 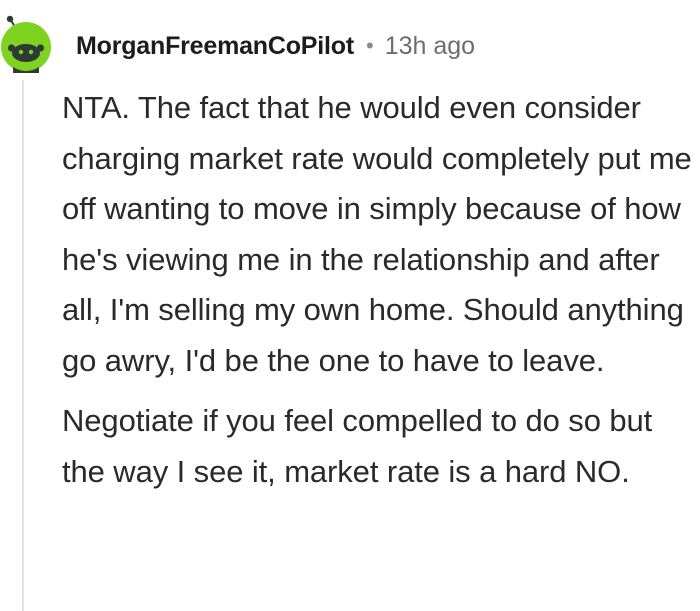 I want to click on user-avatar, so click(x=26, y=44).